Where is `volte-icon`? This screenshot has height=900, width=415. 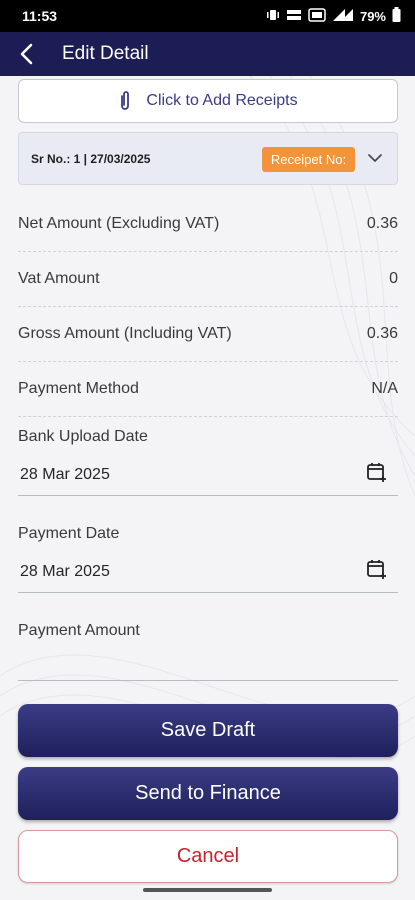
volte-icon is located at coordinates (317, 16).